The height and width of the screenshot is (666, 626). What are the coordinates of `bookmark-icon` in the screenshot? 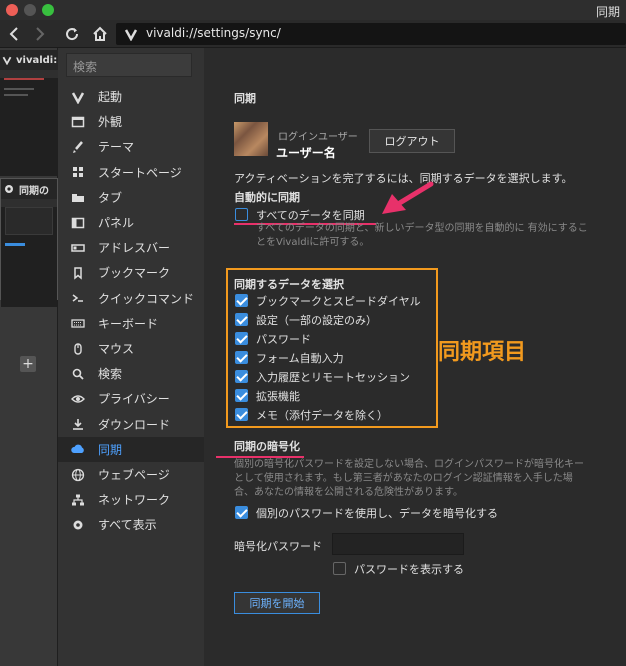 It's located at (78, 273).